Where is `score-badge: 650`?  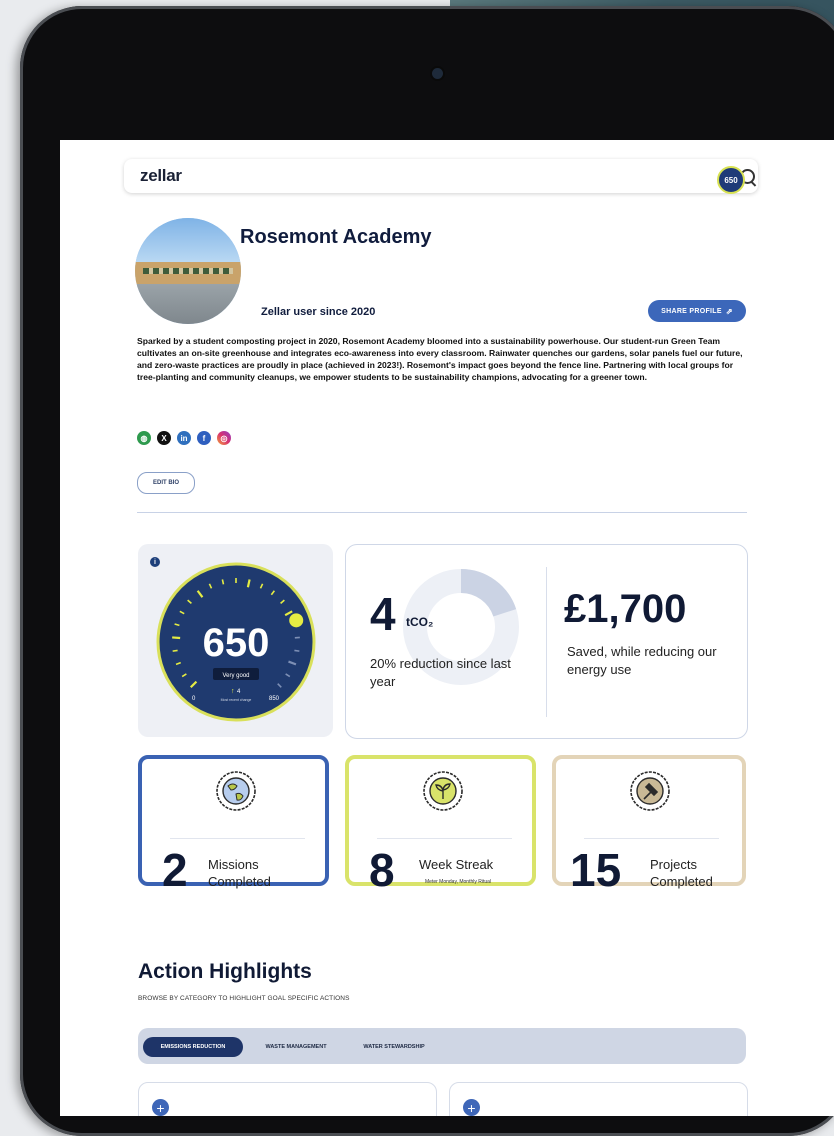
score-badge: 650 is located at coordinates (731, 180).